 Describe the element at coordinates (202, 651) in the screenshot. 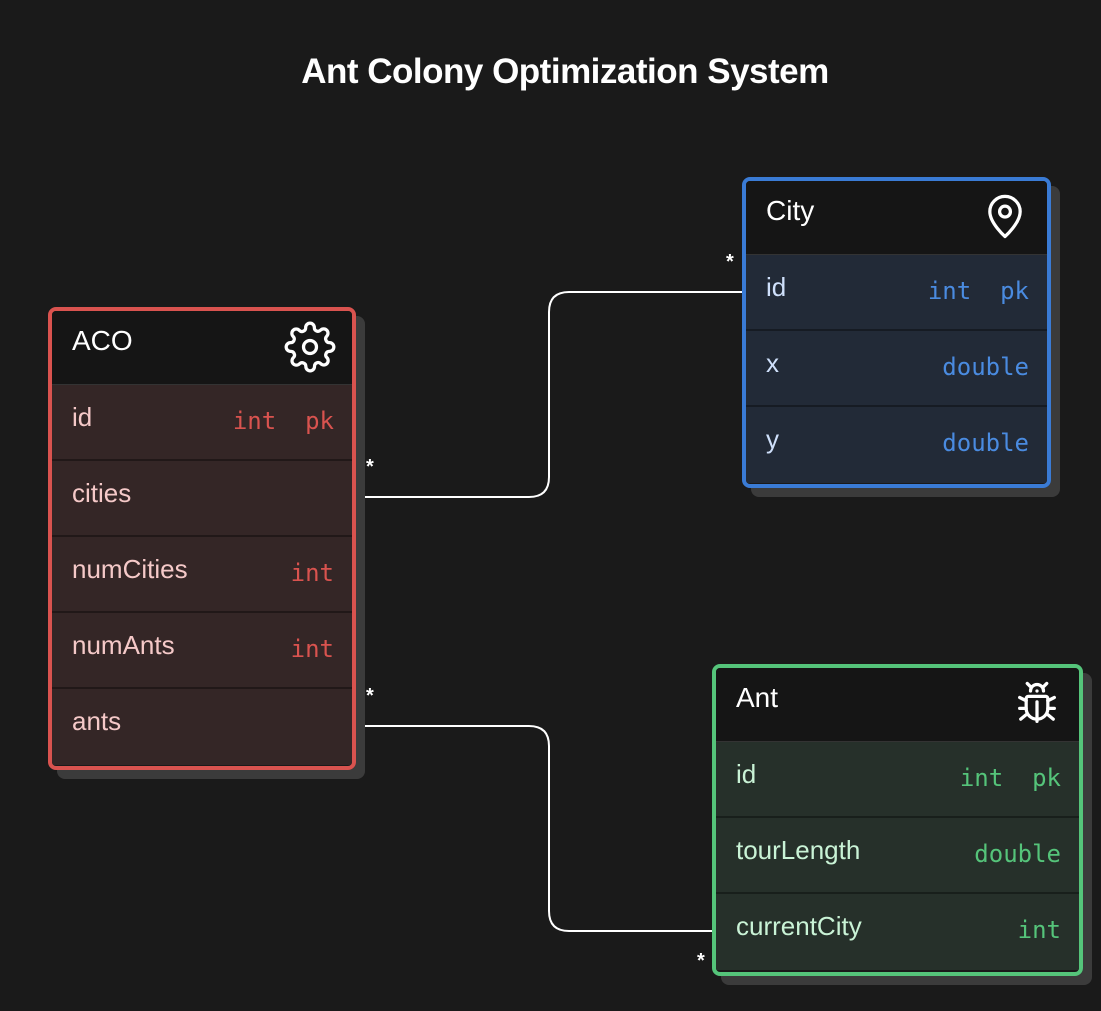

I see `field-row-numants: numAnts int` at that location.